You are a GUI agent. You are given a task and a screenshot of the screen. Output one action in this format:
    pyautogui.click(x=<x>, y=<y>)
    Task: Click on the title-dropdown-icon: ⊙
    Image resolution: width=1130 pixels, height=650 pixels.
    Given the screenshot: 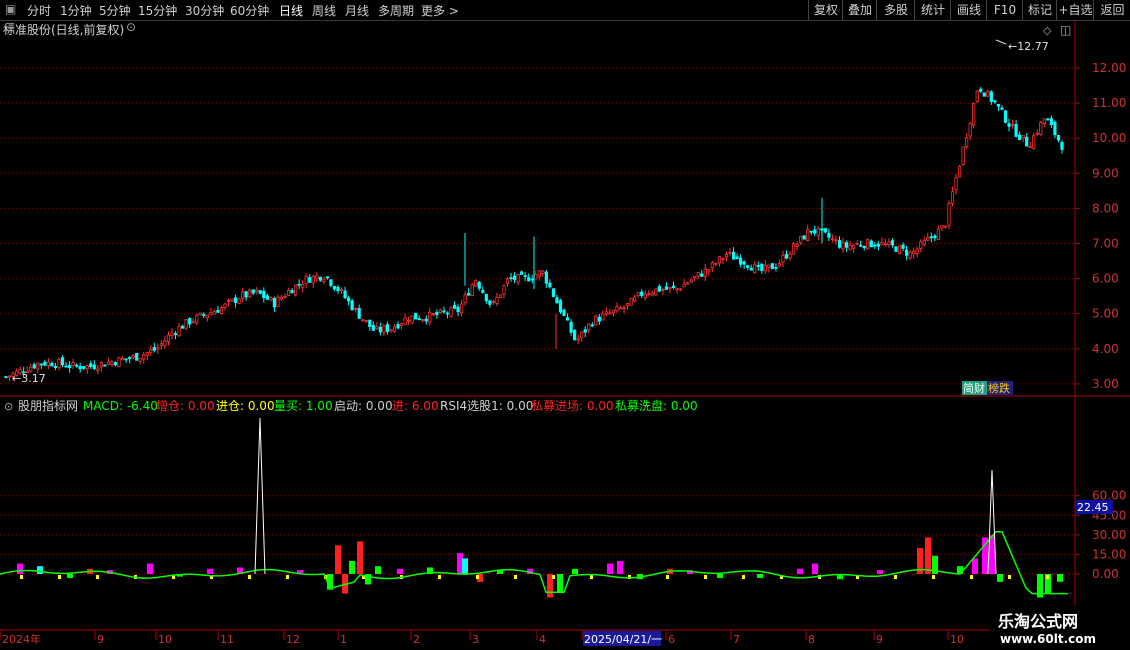 What is the action you would take?
    pyautogui.click(x=131, y=27)
    